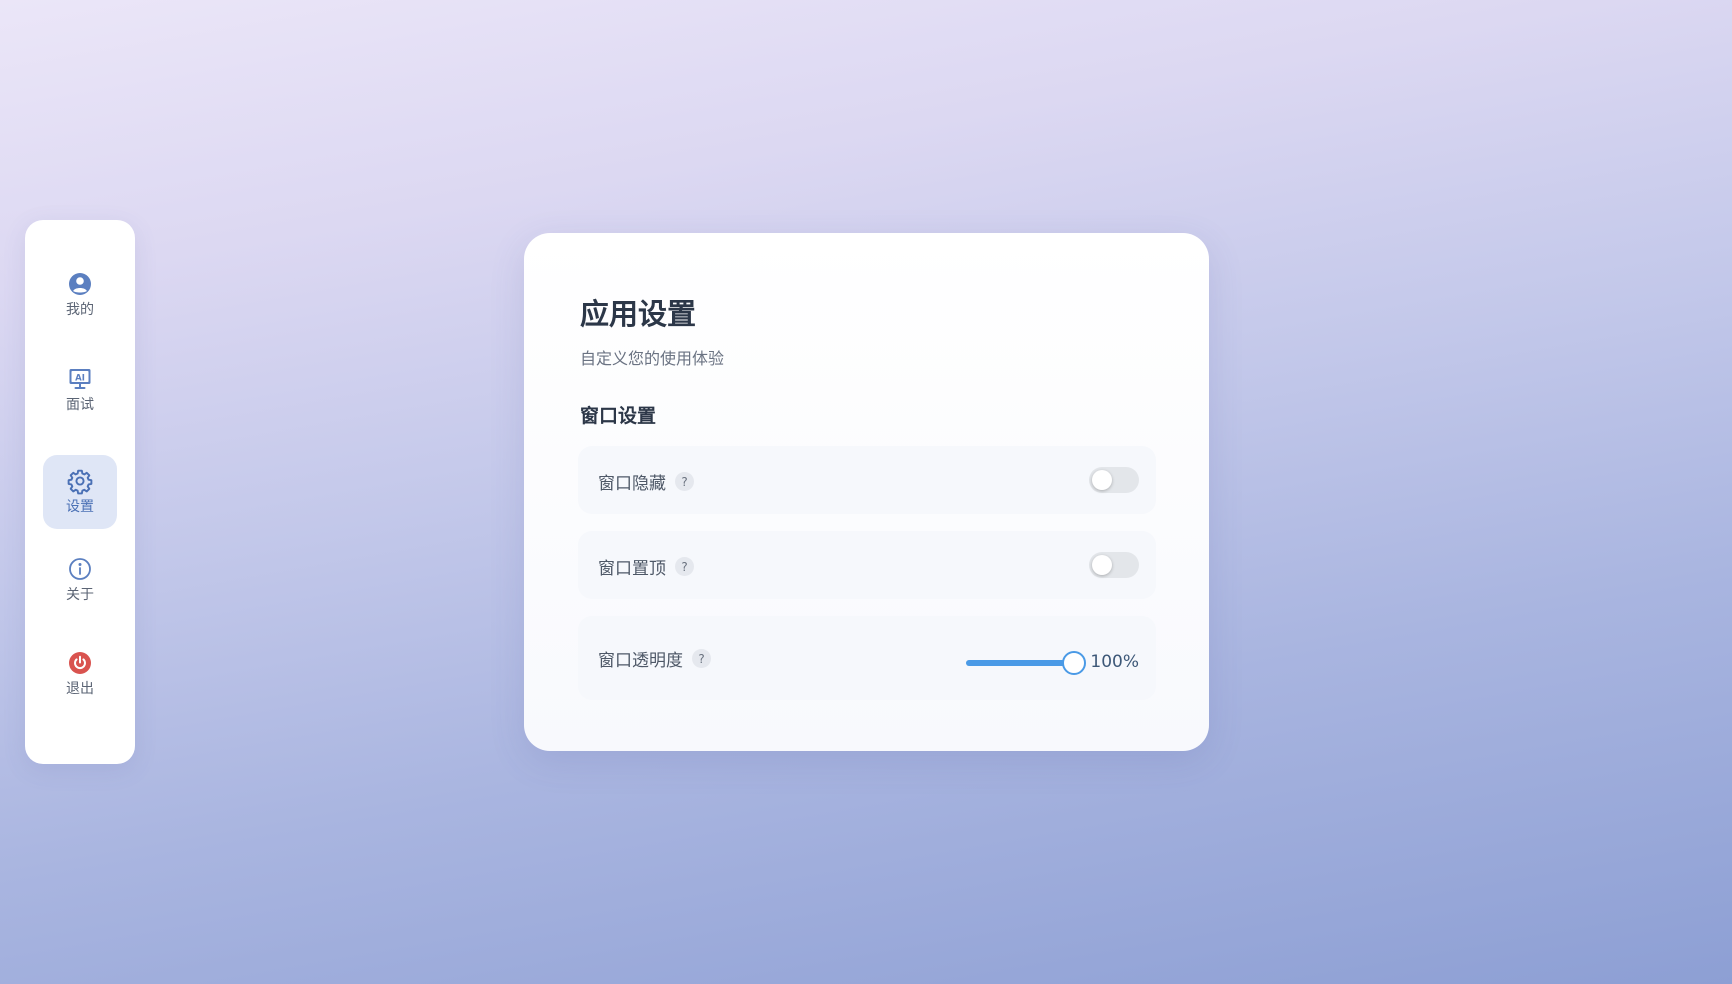 The height and width of the screenshot is (984, 1732). What do you see at coordinates (1020, 663) in the screenshot?
I see `slider-fill` at bounding box center [1020, 663].